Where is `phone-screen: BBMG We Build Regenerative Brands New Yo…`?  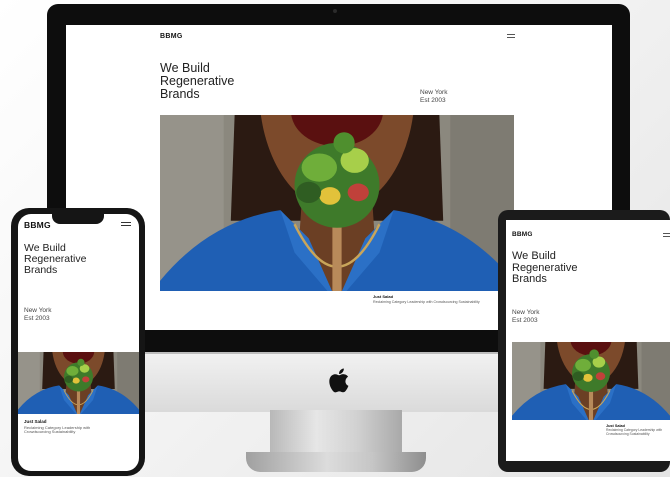 phone-screen: BBMG We Build Regenerative Brands New Yo… is located at coordinates (78, 342).